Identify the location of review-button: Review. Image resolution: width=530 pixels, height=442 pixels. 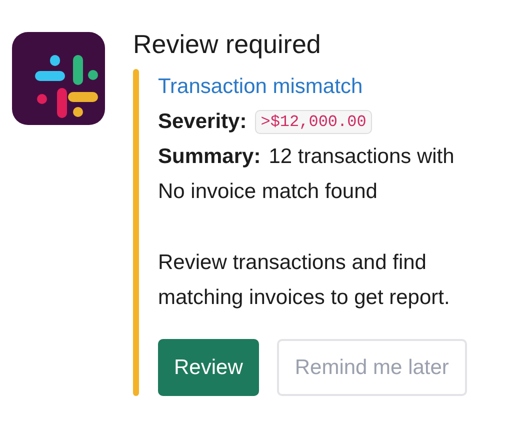
(208, 367).